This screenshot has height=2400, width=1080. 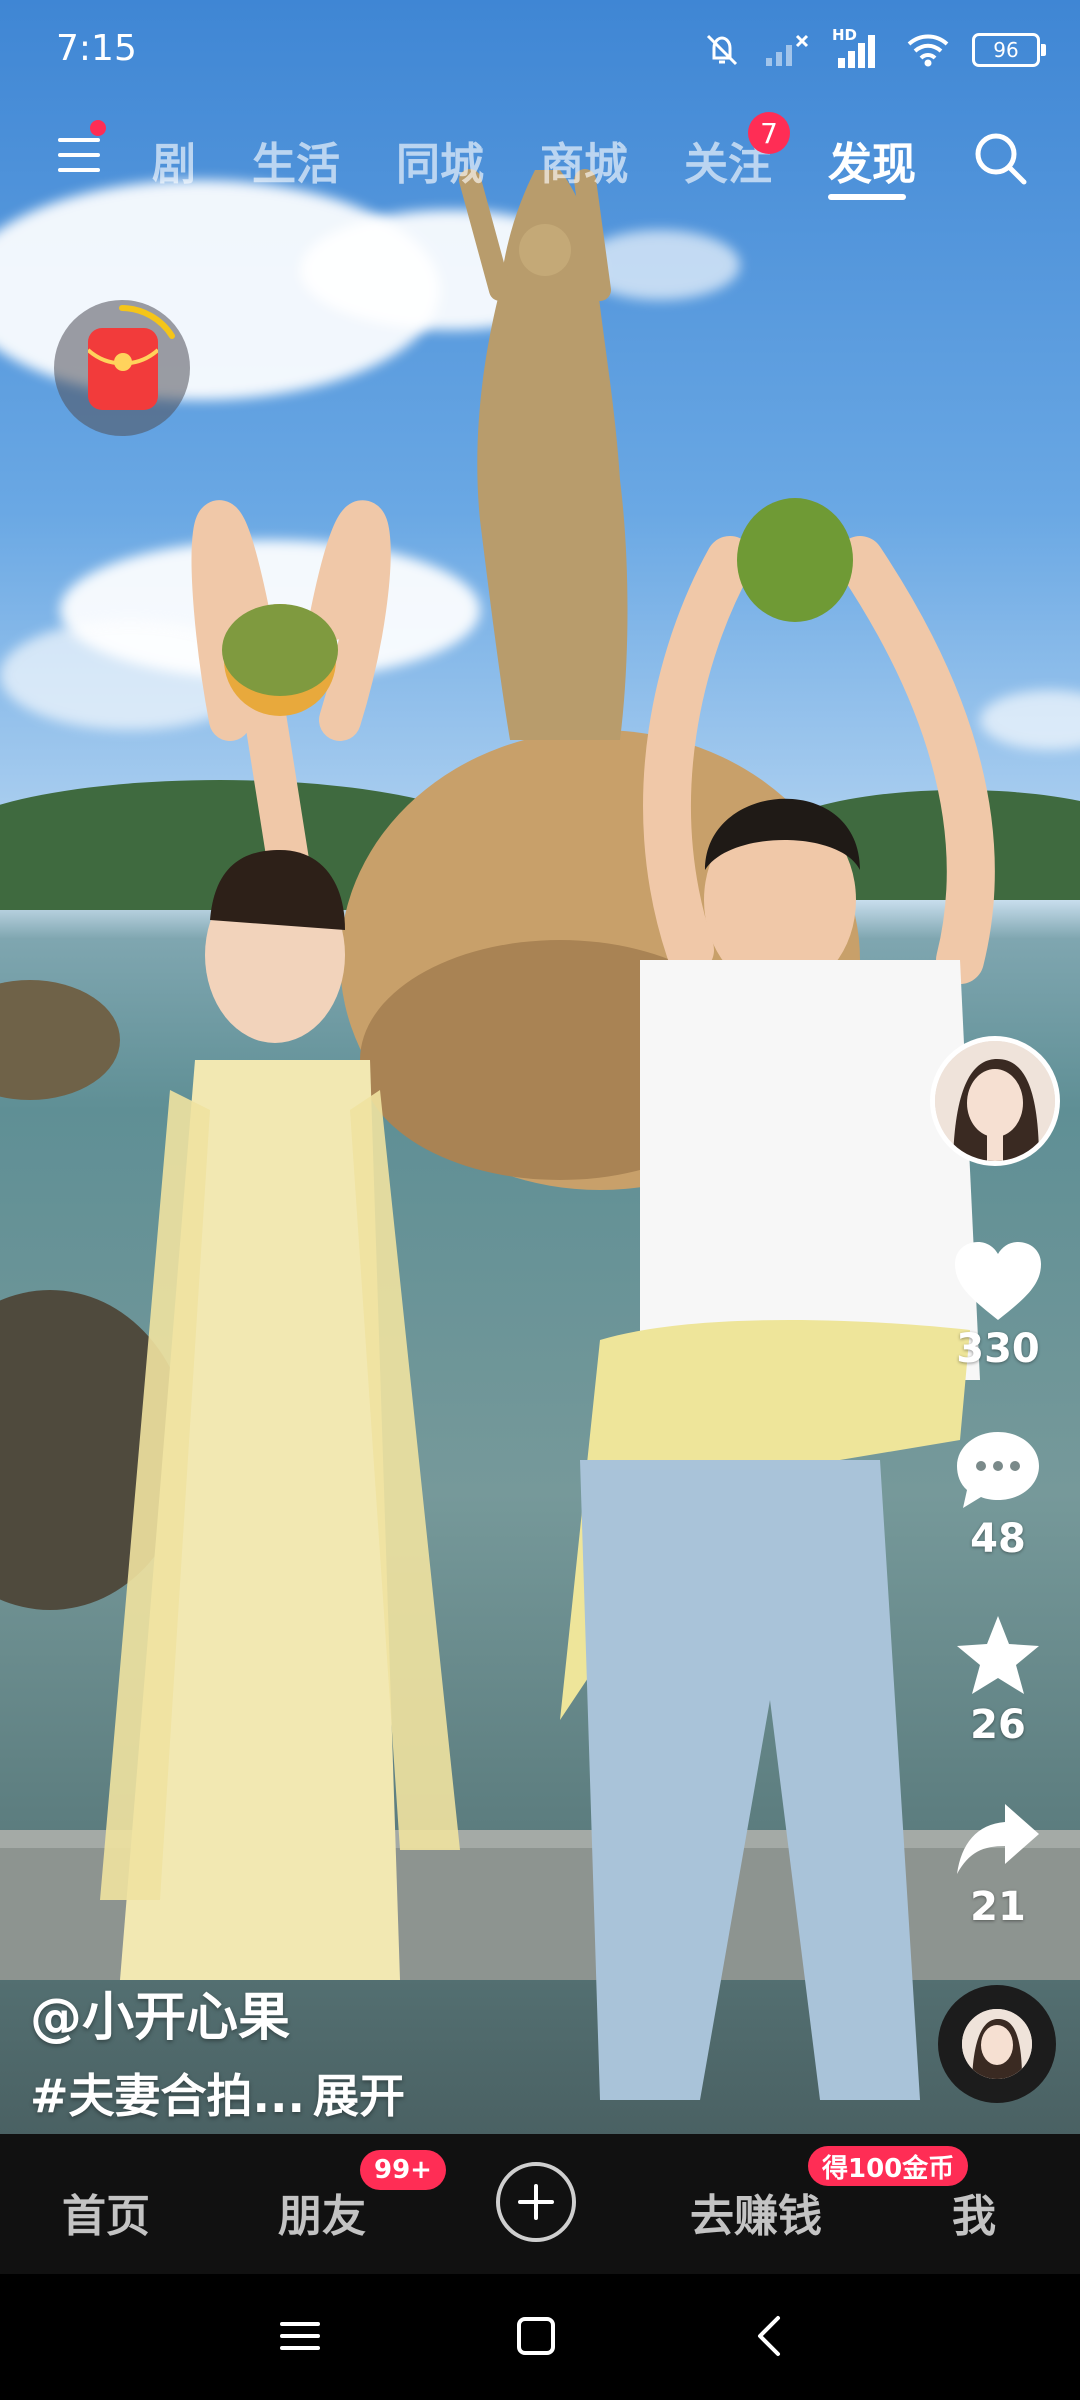 I want to click on tab-mall: 商城, so click(x=584, y=160).